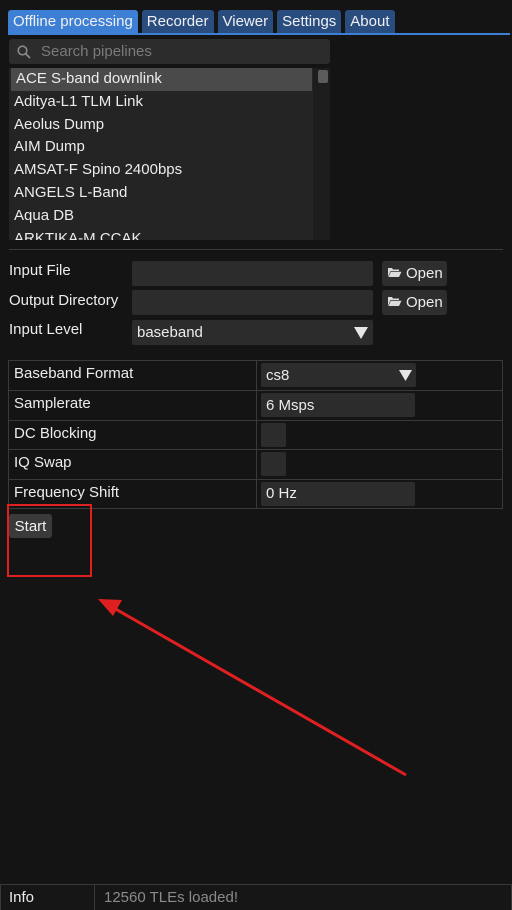  I want to click on tab-about: About, so click(370, 22).